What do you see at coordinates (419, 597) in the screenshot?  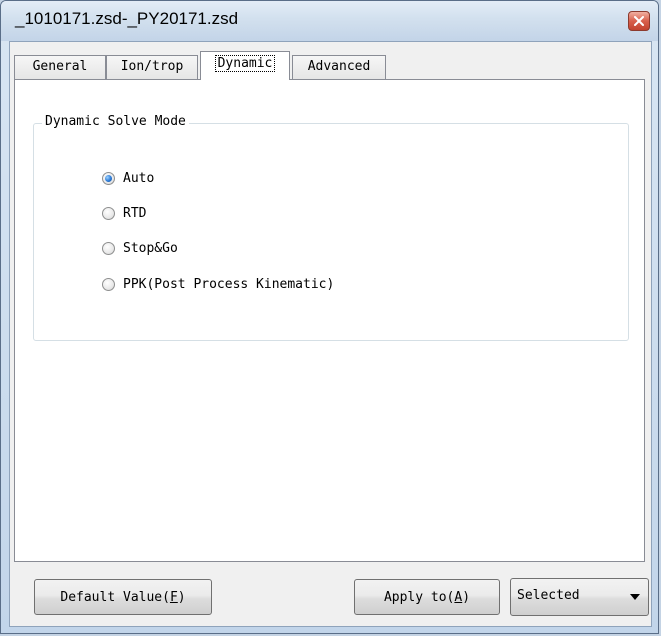 I see `apply-to-label: Apply to(` at bounding box center [419, 597].